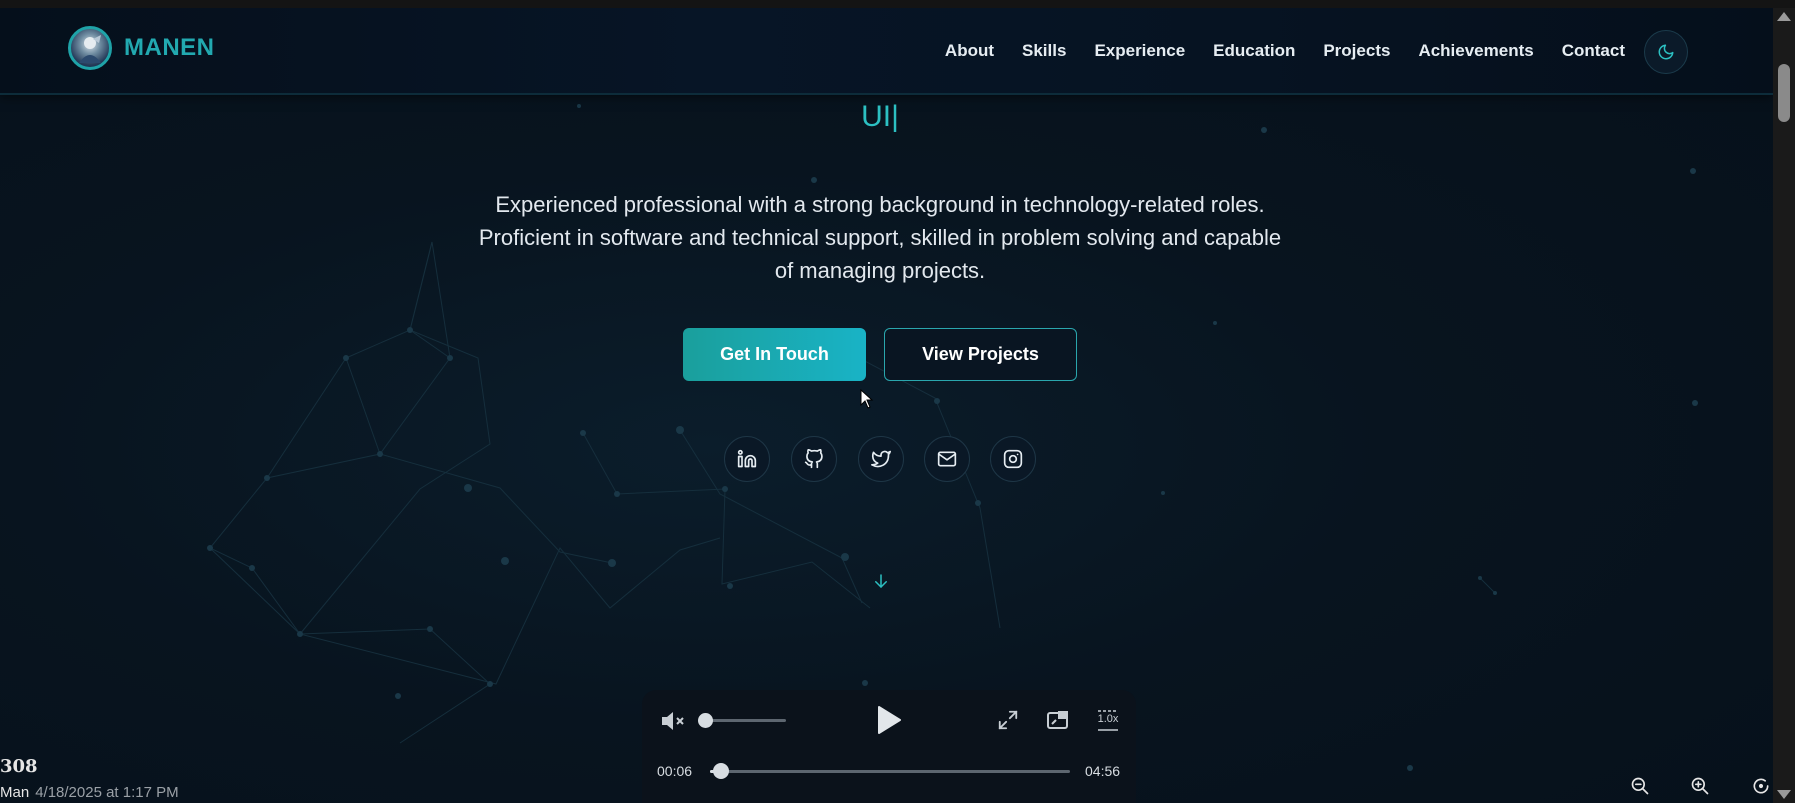 The height and width of the screenshot is (803, 1795). What do you see at coordinates (1008, 720) in the screenshot?
I see `fullscreen-icon` at bounding box center [1008, 720].